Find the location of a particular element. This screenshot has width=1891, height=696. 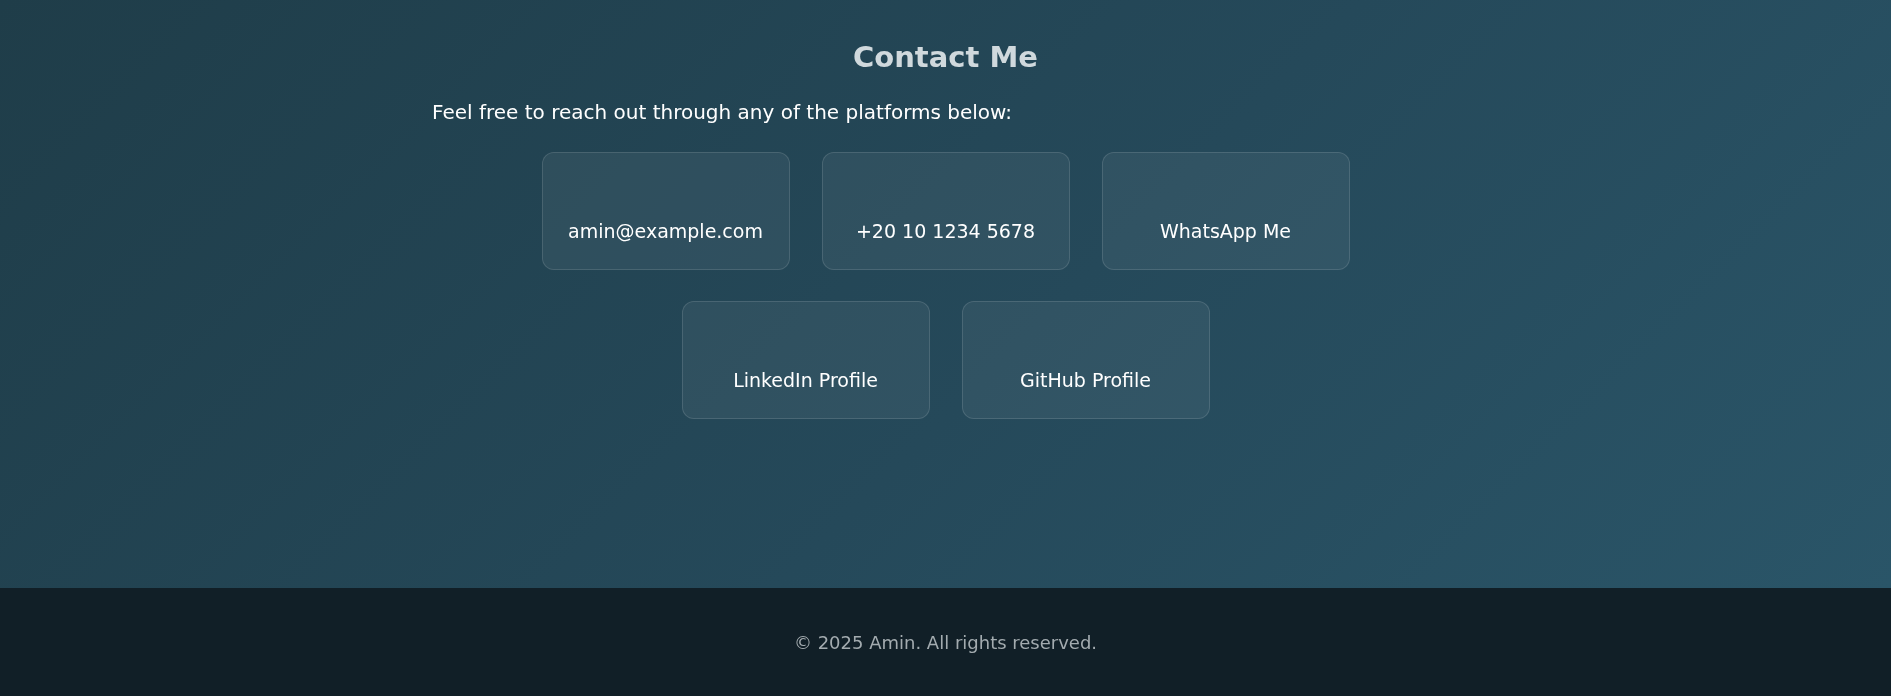

contact-card: LinkedIn Profile is located at coordinates (805, 360).